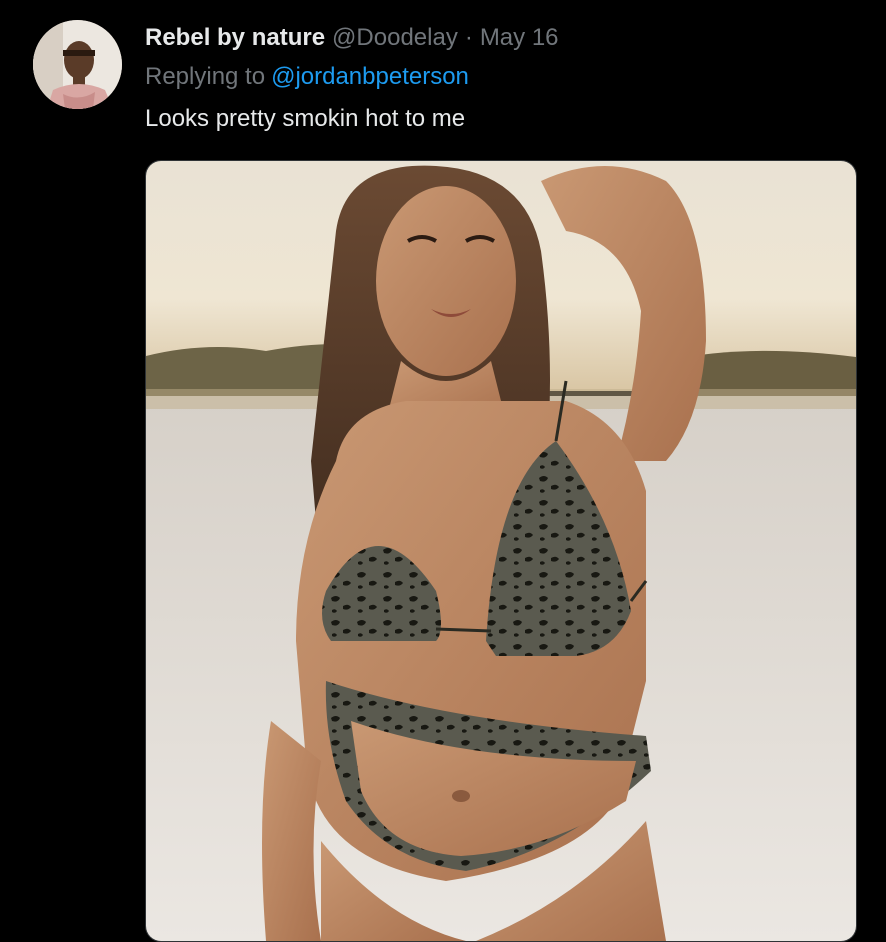 Image resolution: width=886 pixels, height=942 pixels. I want to click on avatar-photo, so click(77, 64).